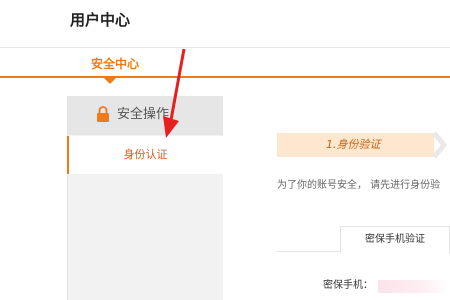  I want to click on step-label: 1.身份验证, so click(353, 144).